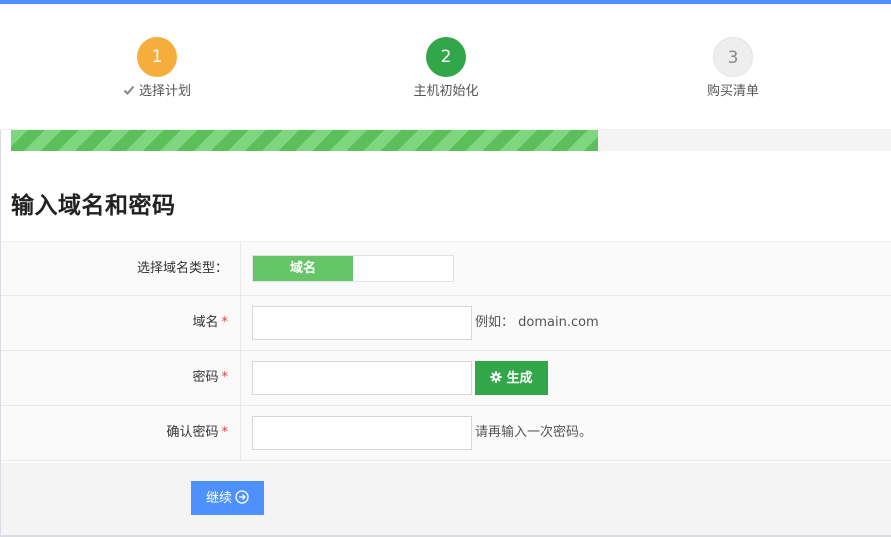  I want to click on step-host-init: 2 主机初始化, so click(446, 69).